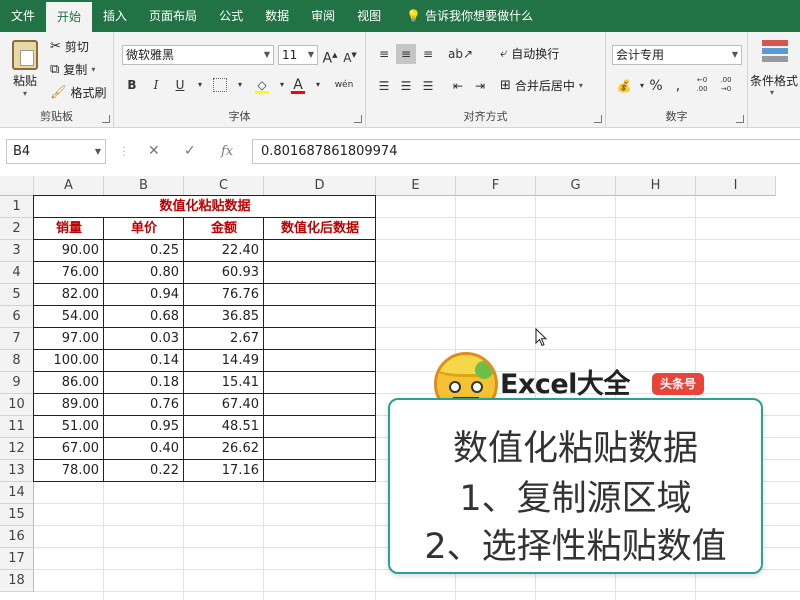  Describe the element at coordinates (17, 186) in the screenshot. I see `select-all-corner` at that location.